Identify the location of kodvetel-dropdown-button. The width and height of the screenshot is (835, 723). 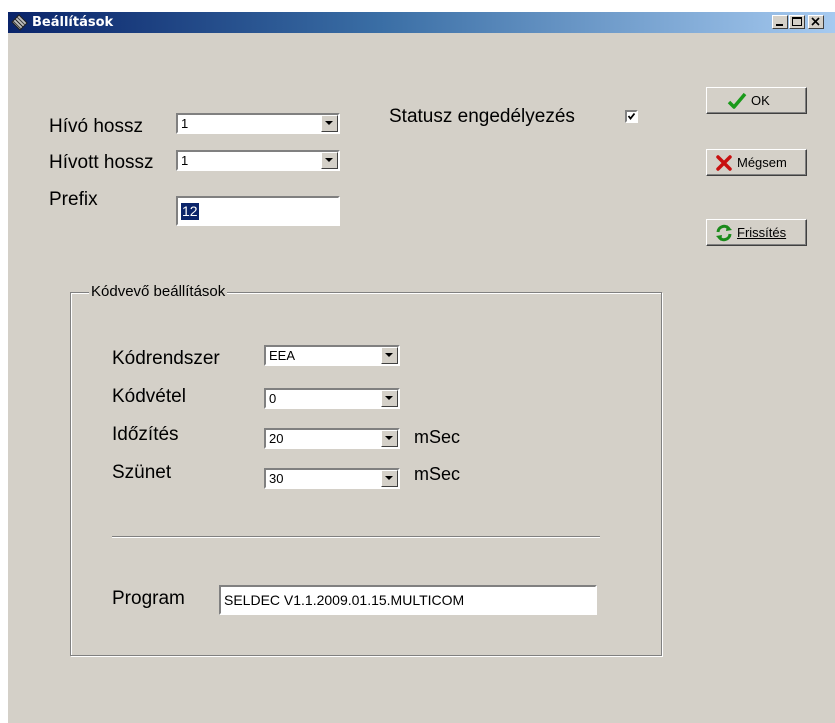
(389, 398).